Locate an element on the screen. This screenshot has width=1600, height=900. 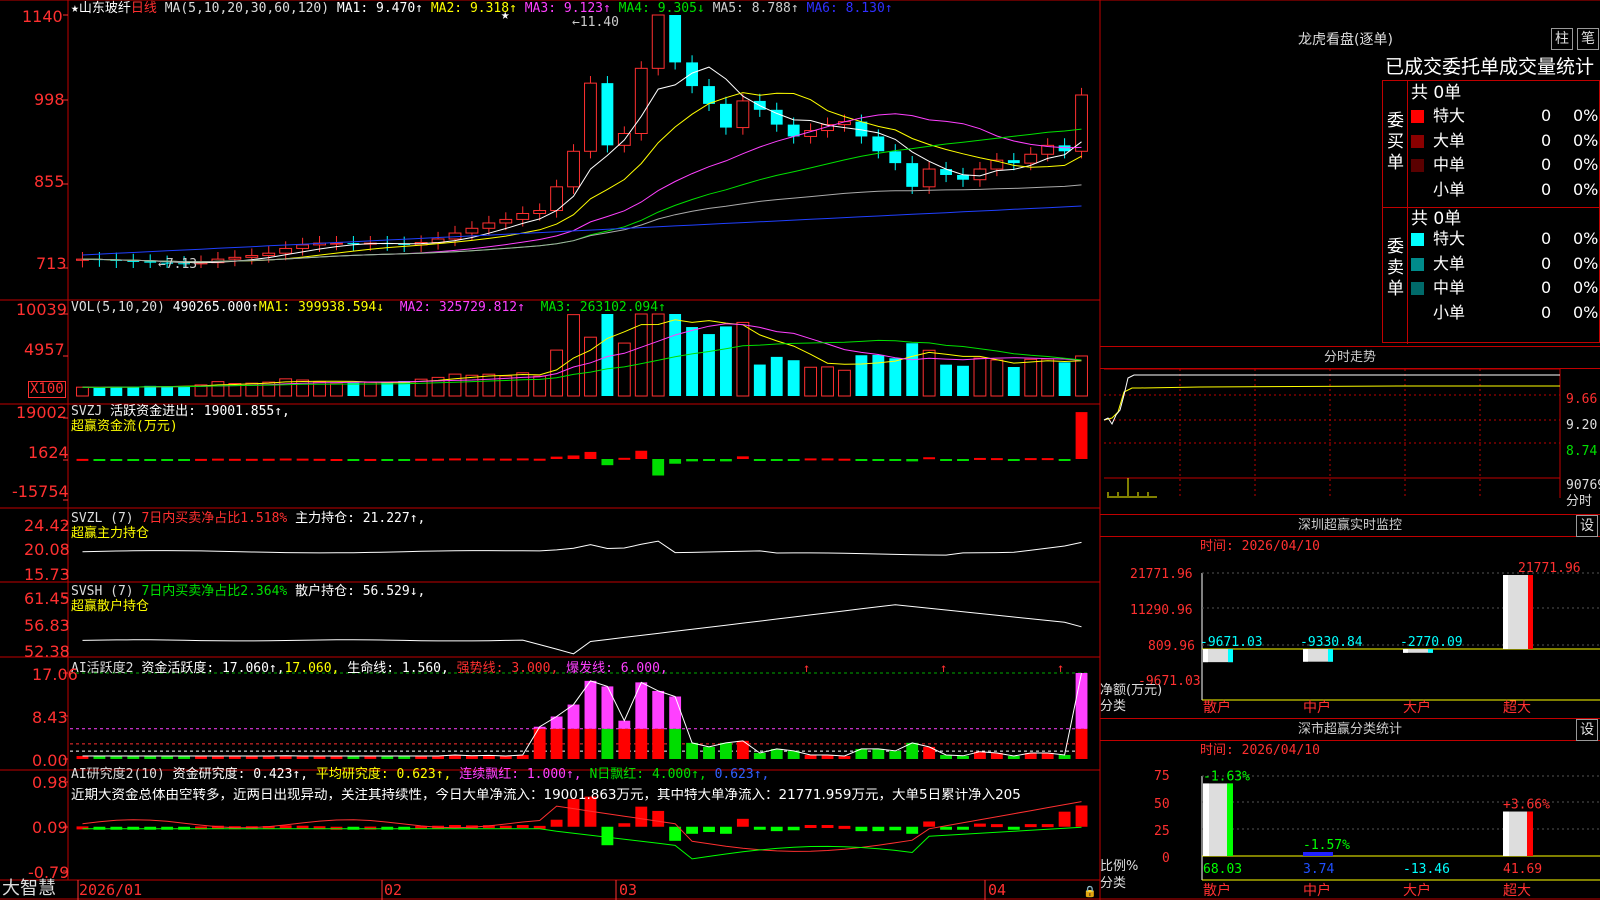
period-label: 日线 is located at coordinates (144, 8).